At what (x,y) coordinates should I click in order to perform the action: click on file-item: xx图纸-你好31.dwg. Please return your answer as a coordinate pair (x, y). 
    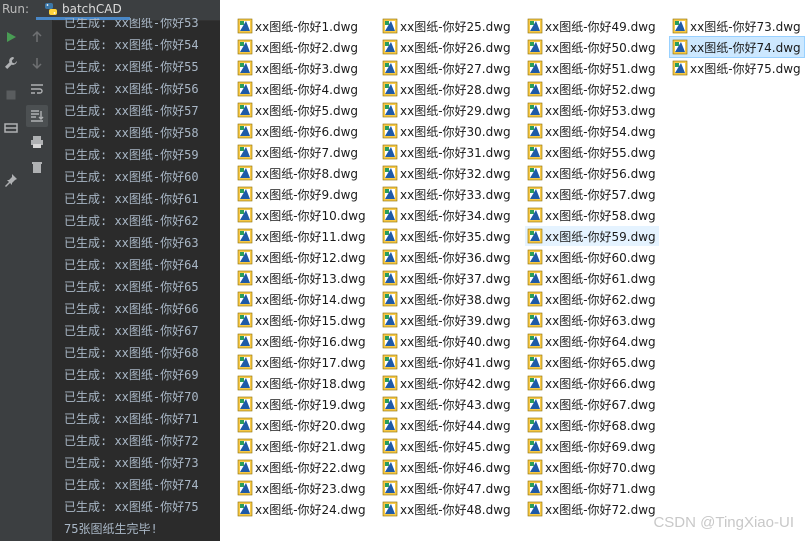
    Looking at the image, I should click on (447, 152).